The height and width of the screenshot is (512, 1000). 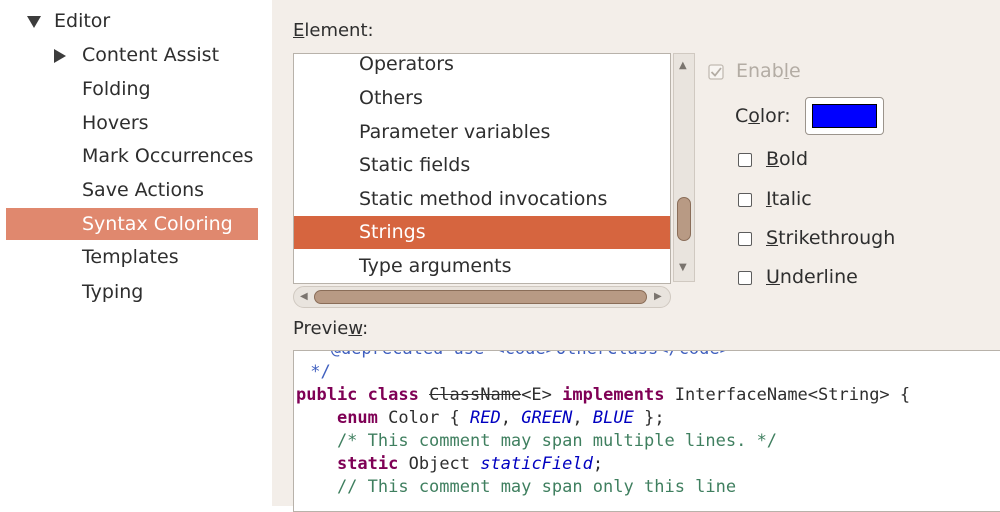 I want to click on horizontal-scroll-thumb, so click(x=480, y=297).